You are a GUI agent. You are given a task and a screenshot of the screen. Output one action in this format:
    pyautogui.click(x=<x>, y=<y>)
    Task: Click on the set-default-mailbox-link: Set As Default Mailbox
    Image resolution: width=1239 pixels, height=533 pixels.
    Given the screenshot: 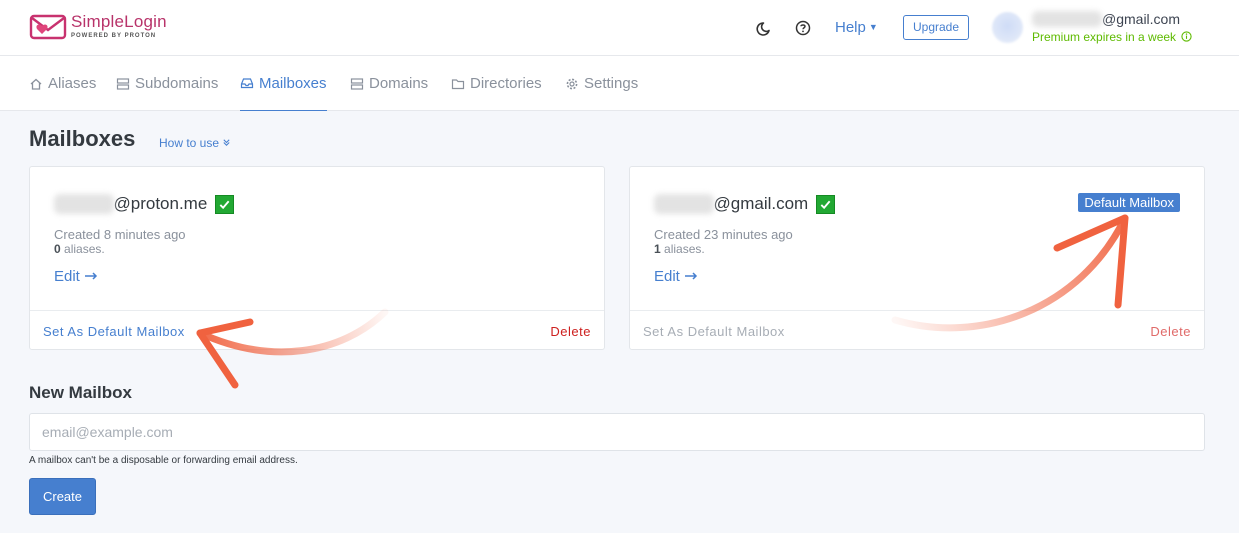 What is the action you would take?
    pyautogui.click(x=114, y=331)
    